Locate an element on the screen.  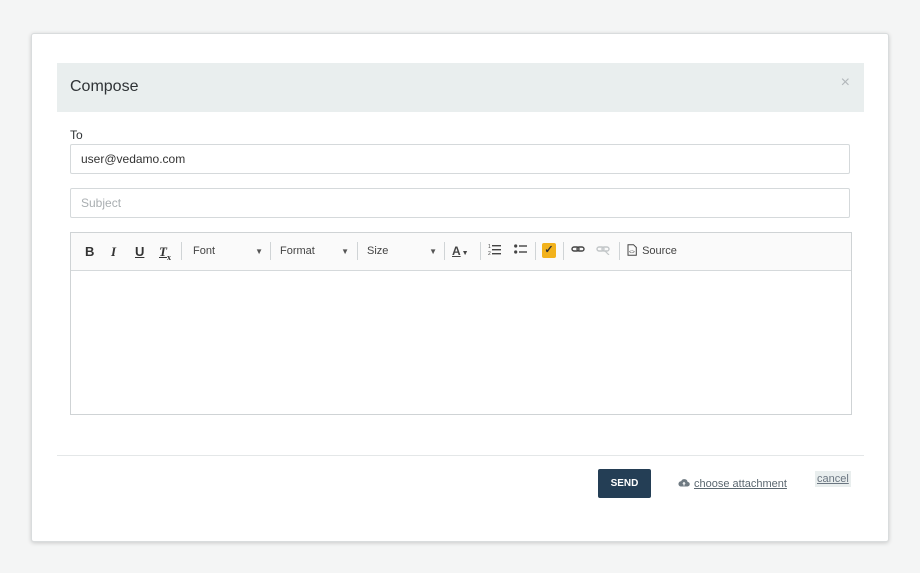
underline-button: U is located at coordinates (139, 251).